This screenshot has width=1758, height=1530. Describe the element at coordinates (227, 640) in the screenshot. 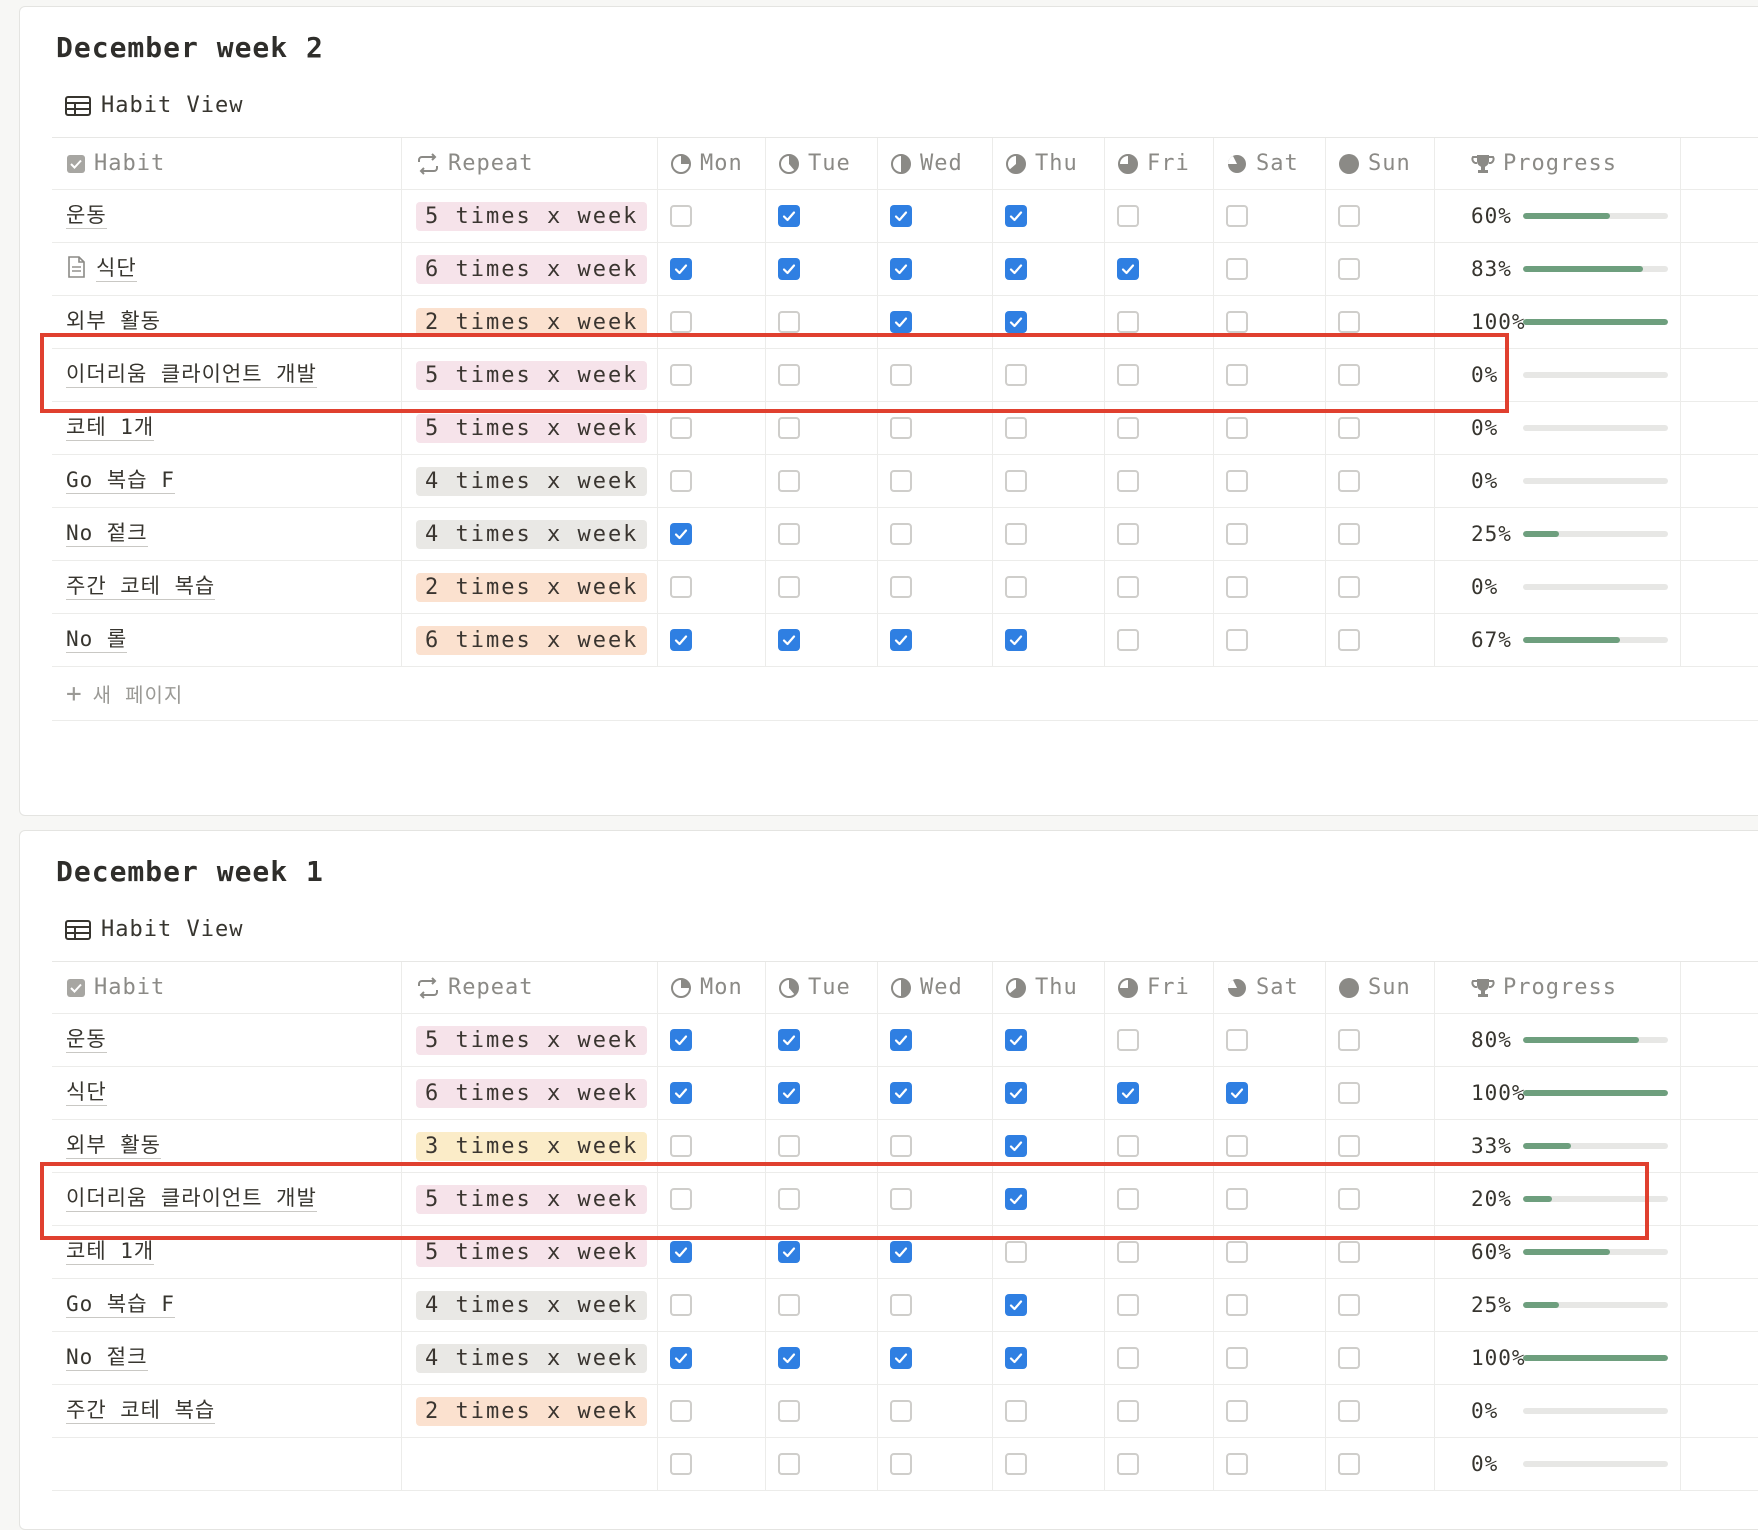

I see `habit-cell: No 롤` at that location.